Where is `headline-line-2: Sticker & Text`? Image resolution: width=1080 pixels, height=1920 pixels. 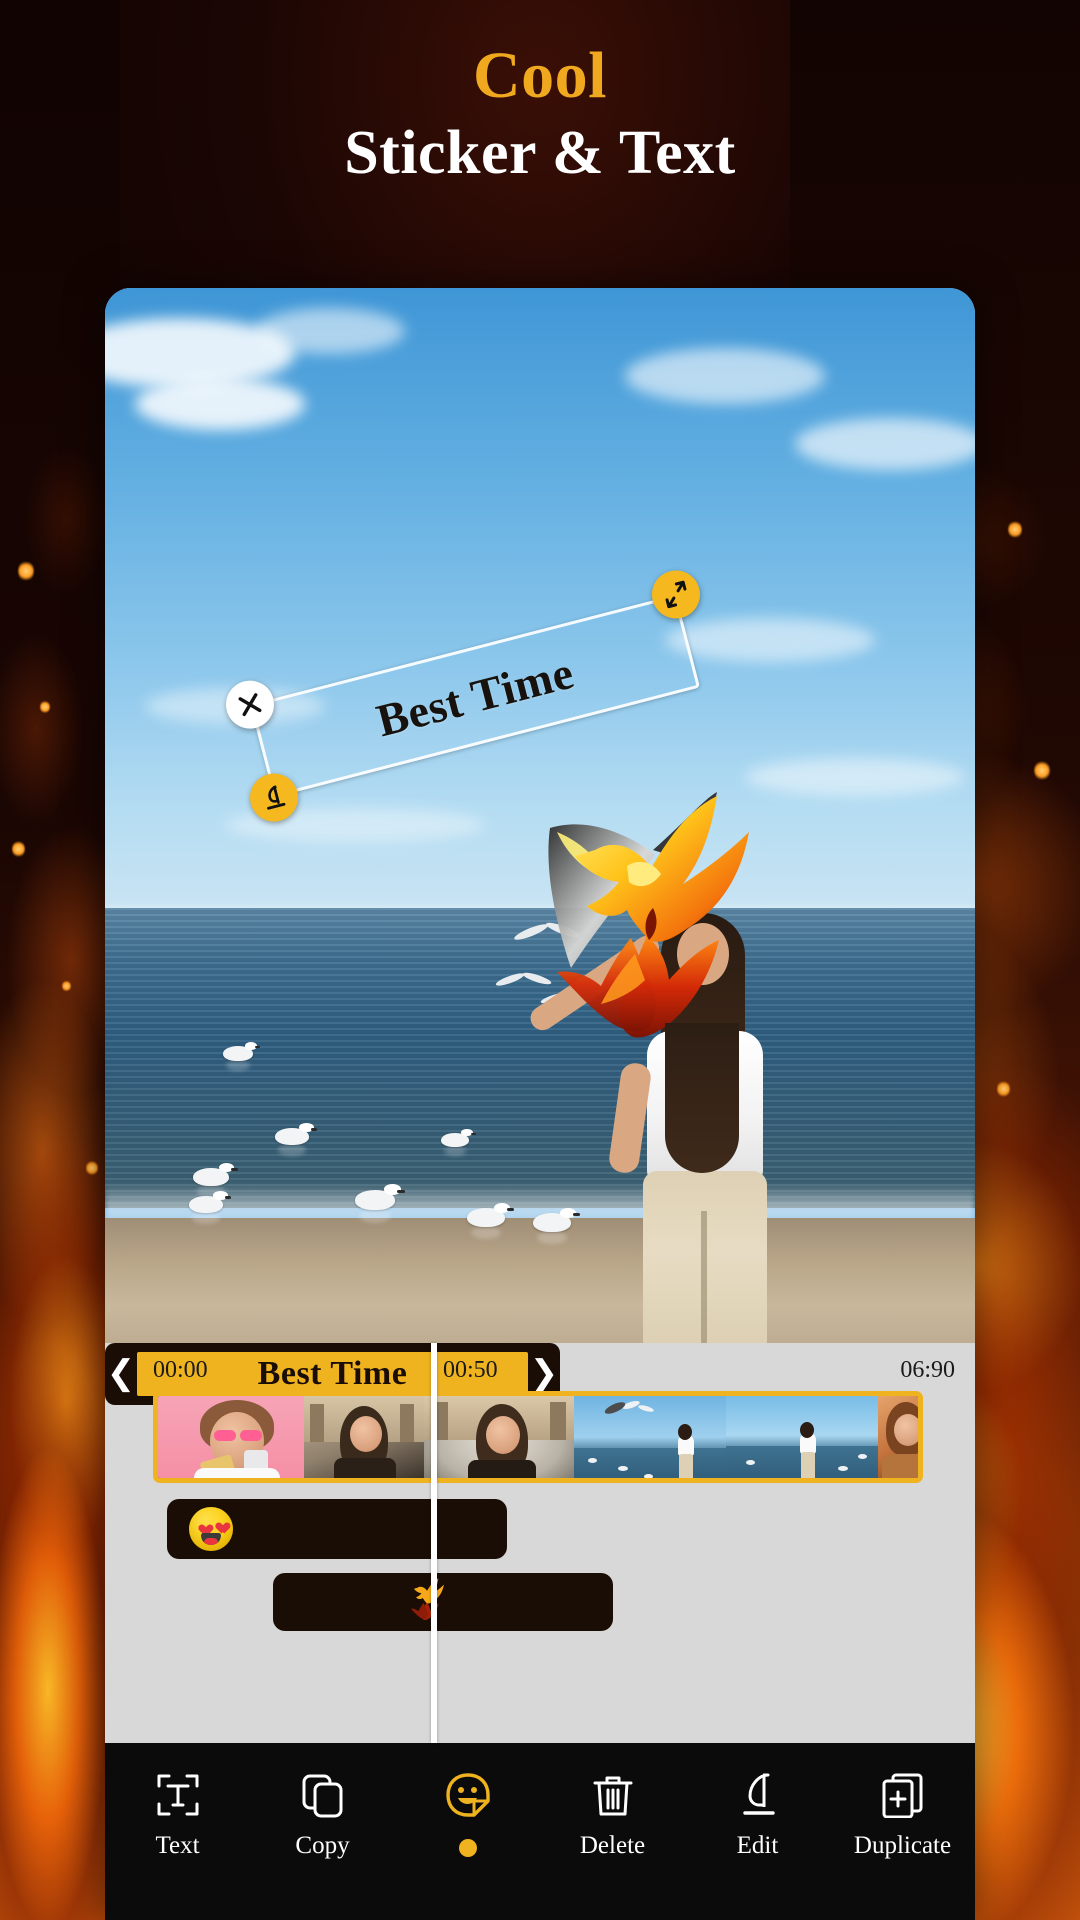 headline-line-2: Sticker & Text is located at coordinates (540, 153).